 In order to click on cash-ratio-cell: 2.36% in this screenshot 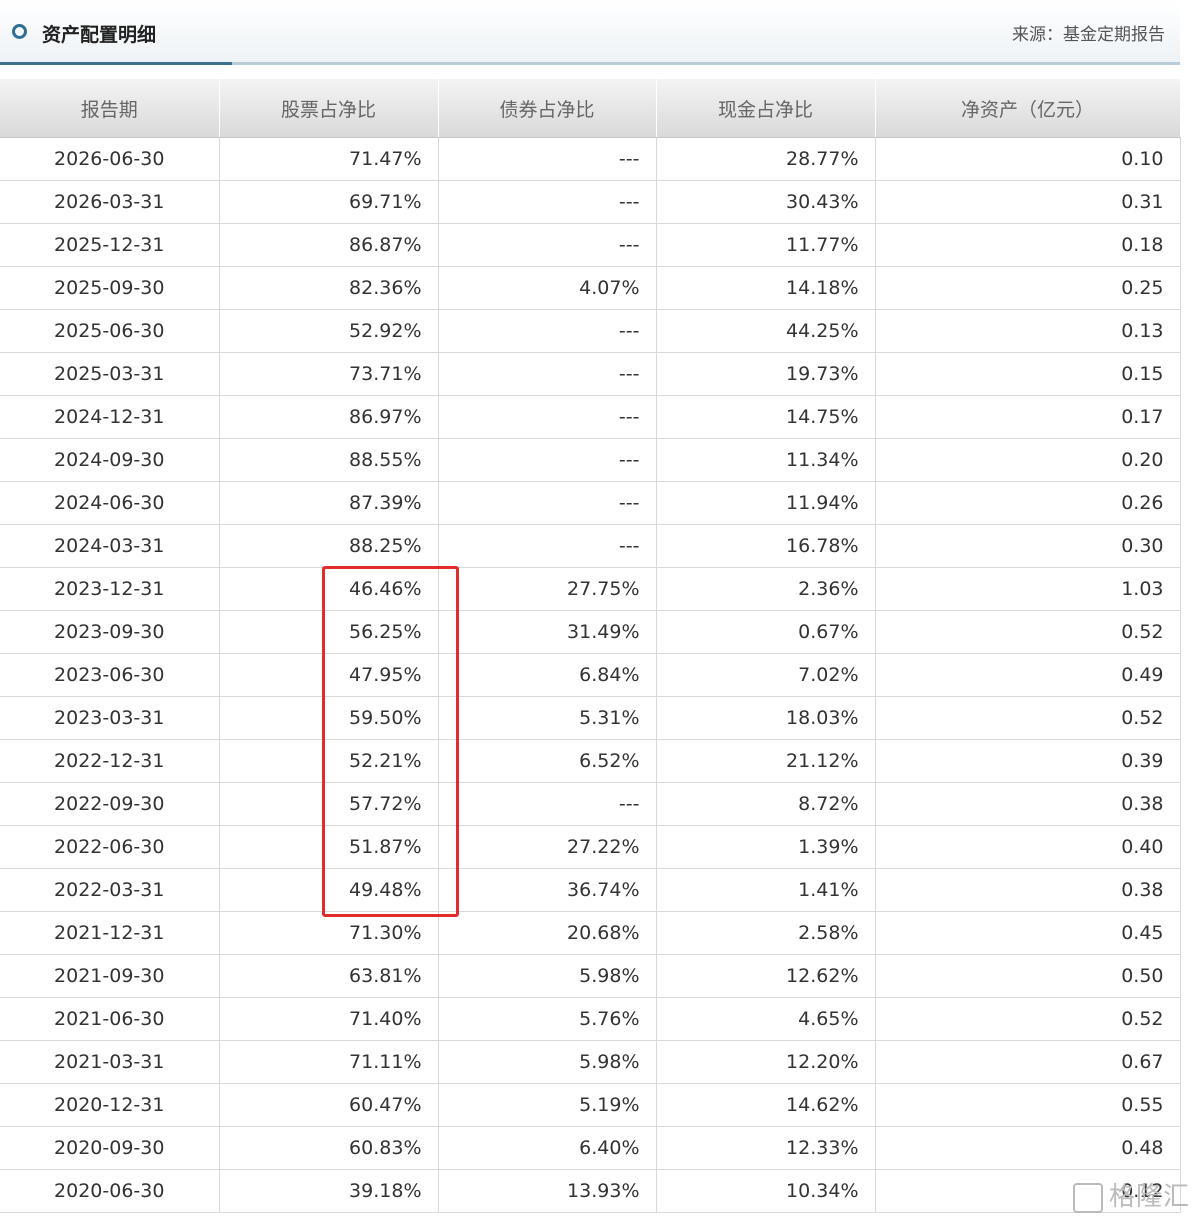, I will do `click(766, 589)`.